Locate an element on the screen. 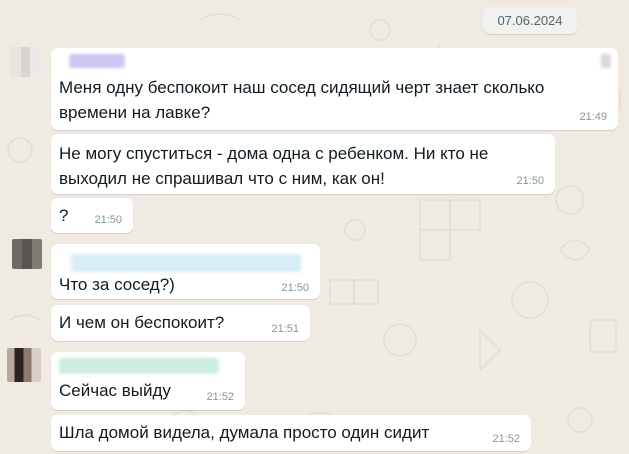 This screenshot has width=629, height=454. message-text: времени на лавке? is located at coordinates (135, 112).